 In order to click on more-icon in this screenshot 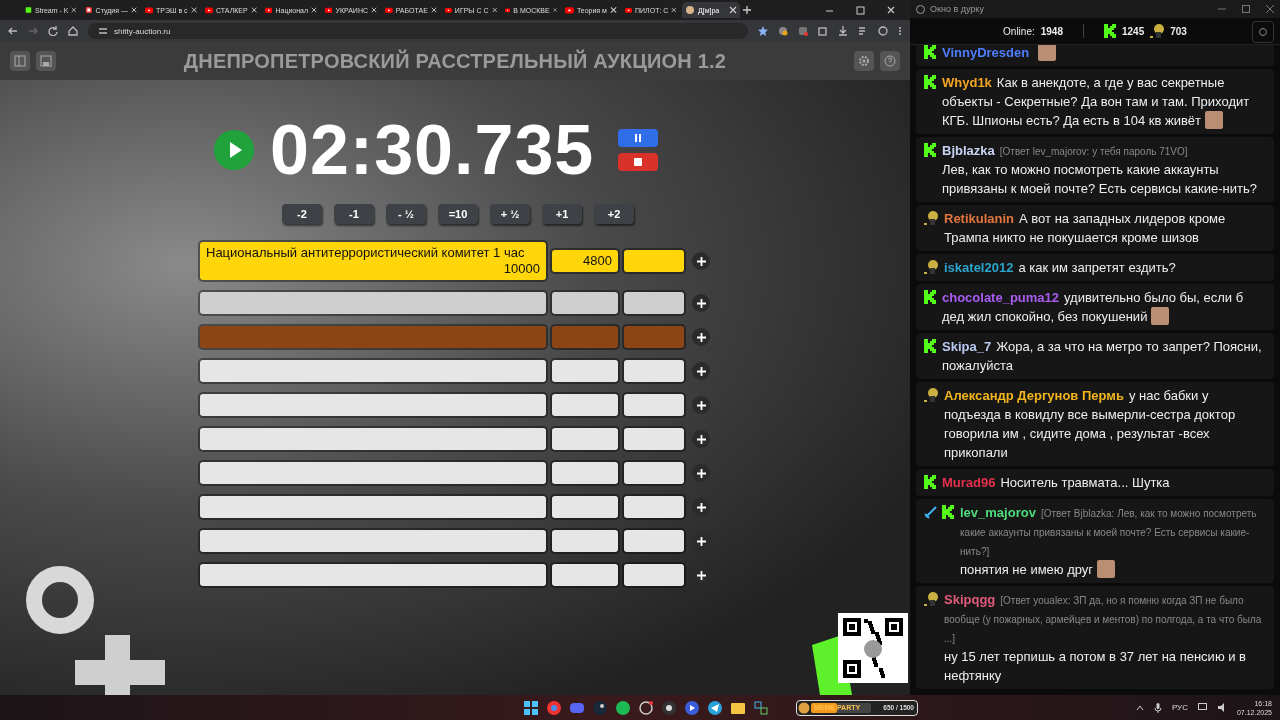, I will do `click(900, 31)`.